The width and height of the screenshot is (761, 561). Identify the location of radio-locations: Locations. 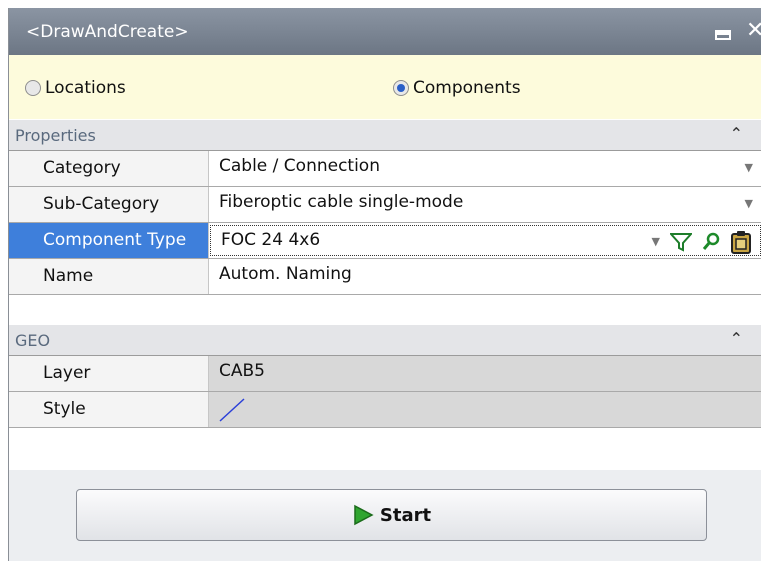
(75, 88).